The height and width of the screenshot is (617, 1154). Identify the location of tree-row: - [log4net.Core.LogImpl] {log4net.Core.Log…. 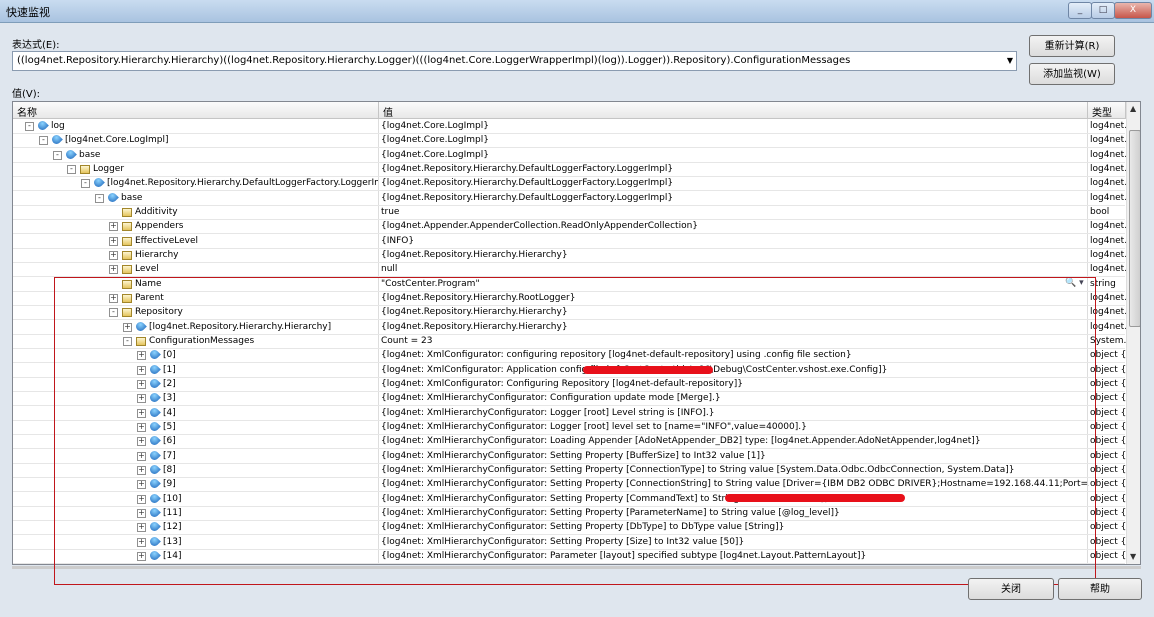
(570, 141).